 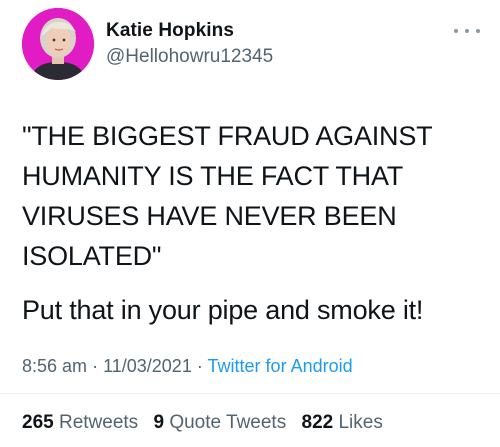 What do you see at coordinates (360, 422) in the screenshot?
I see `likes-label: Likes` at bounding box center [360, 422].